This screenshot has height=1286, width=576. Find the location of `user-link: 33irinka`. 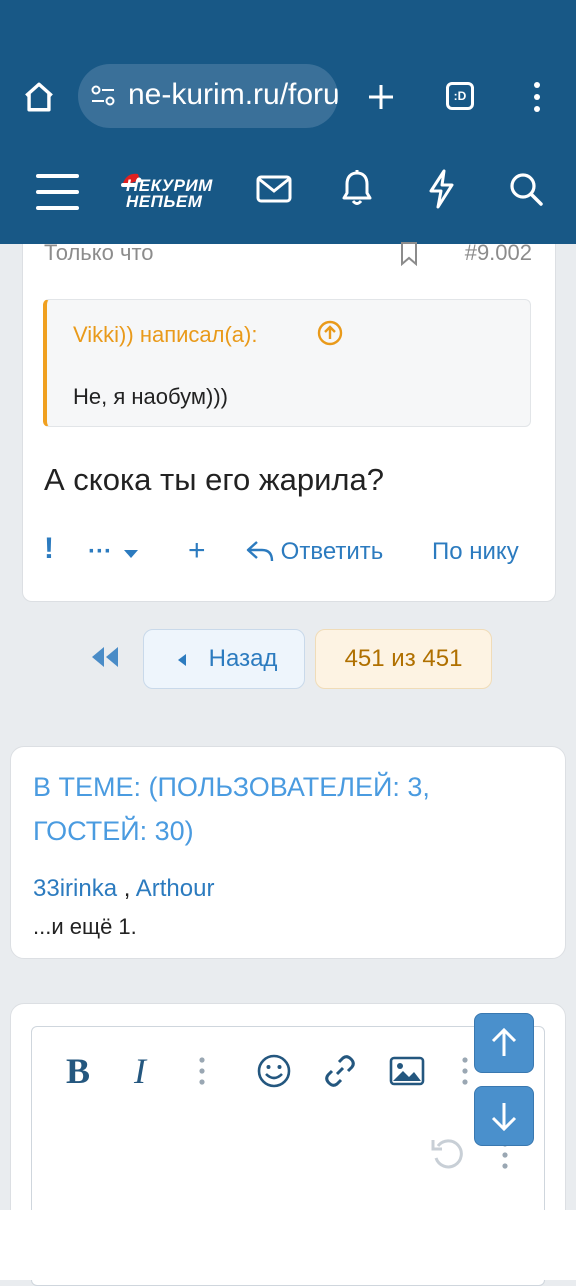

user-link: 33irinka is located at coordinates (75, 888).